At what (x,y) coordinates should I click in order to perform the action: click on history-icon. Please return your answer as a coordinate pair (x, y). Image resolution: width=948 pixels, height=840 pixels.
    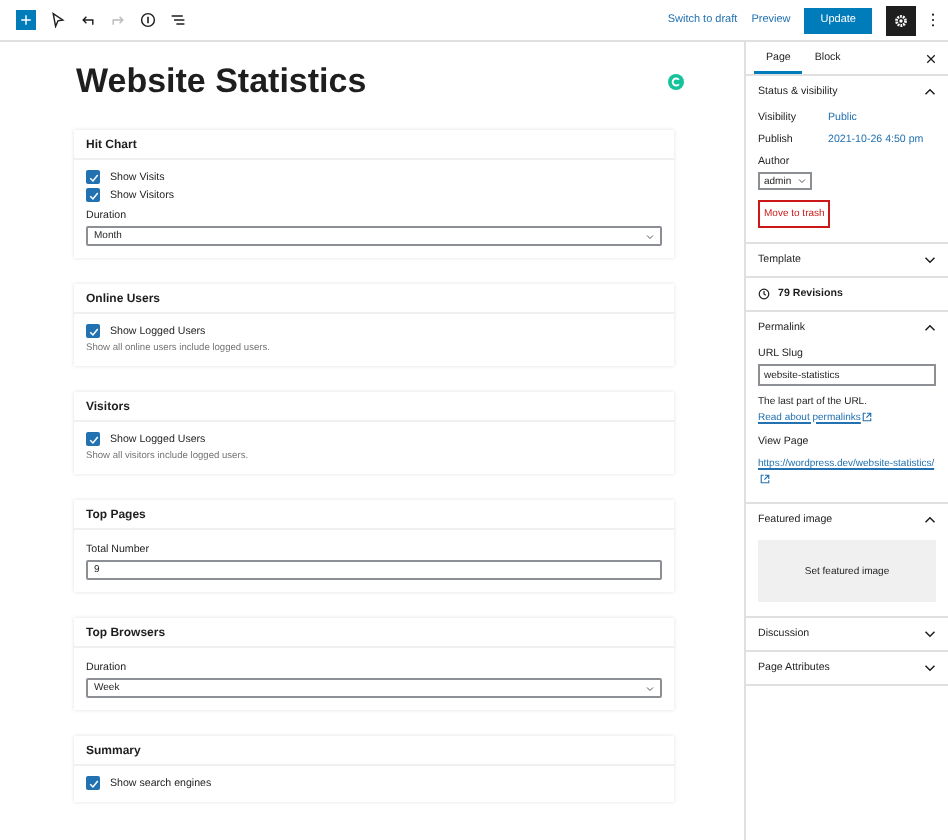
    Looking at the image, I should click on (764, 294).